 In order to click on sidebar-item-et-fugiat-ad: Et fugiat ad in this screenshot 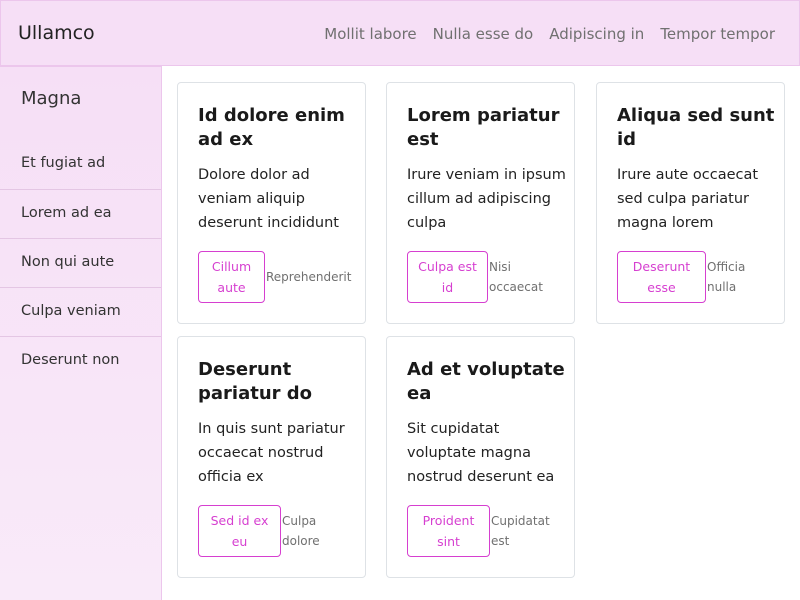, I will do `click(80, 165)`.